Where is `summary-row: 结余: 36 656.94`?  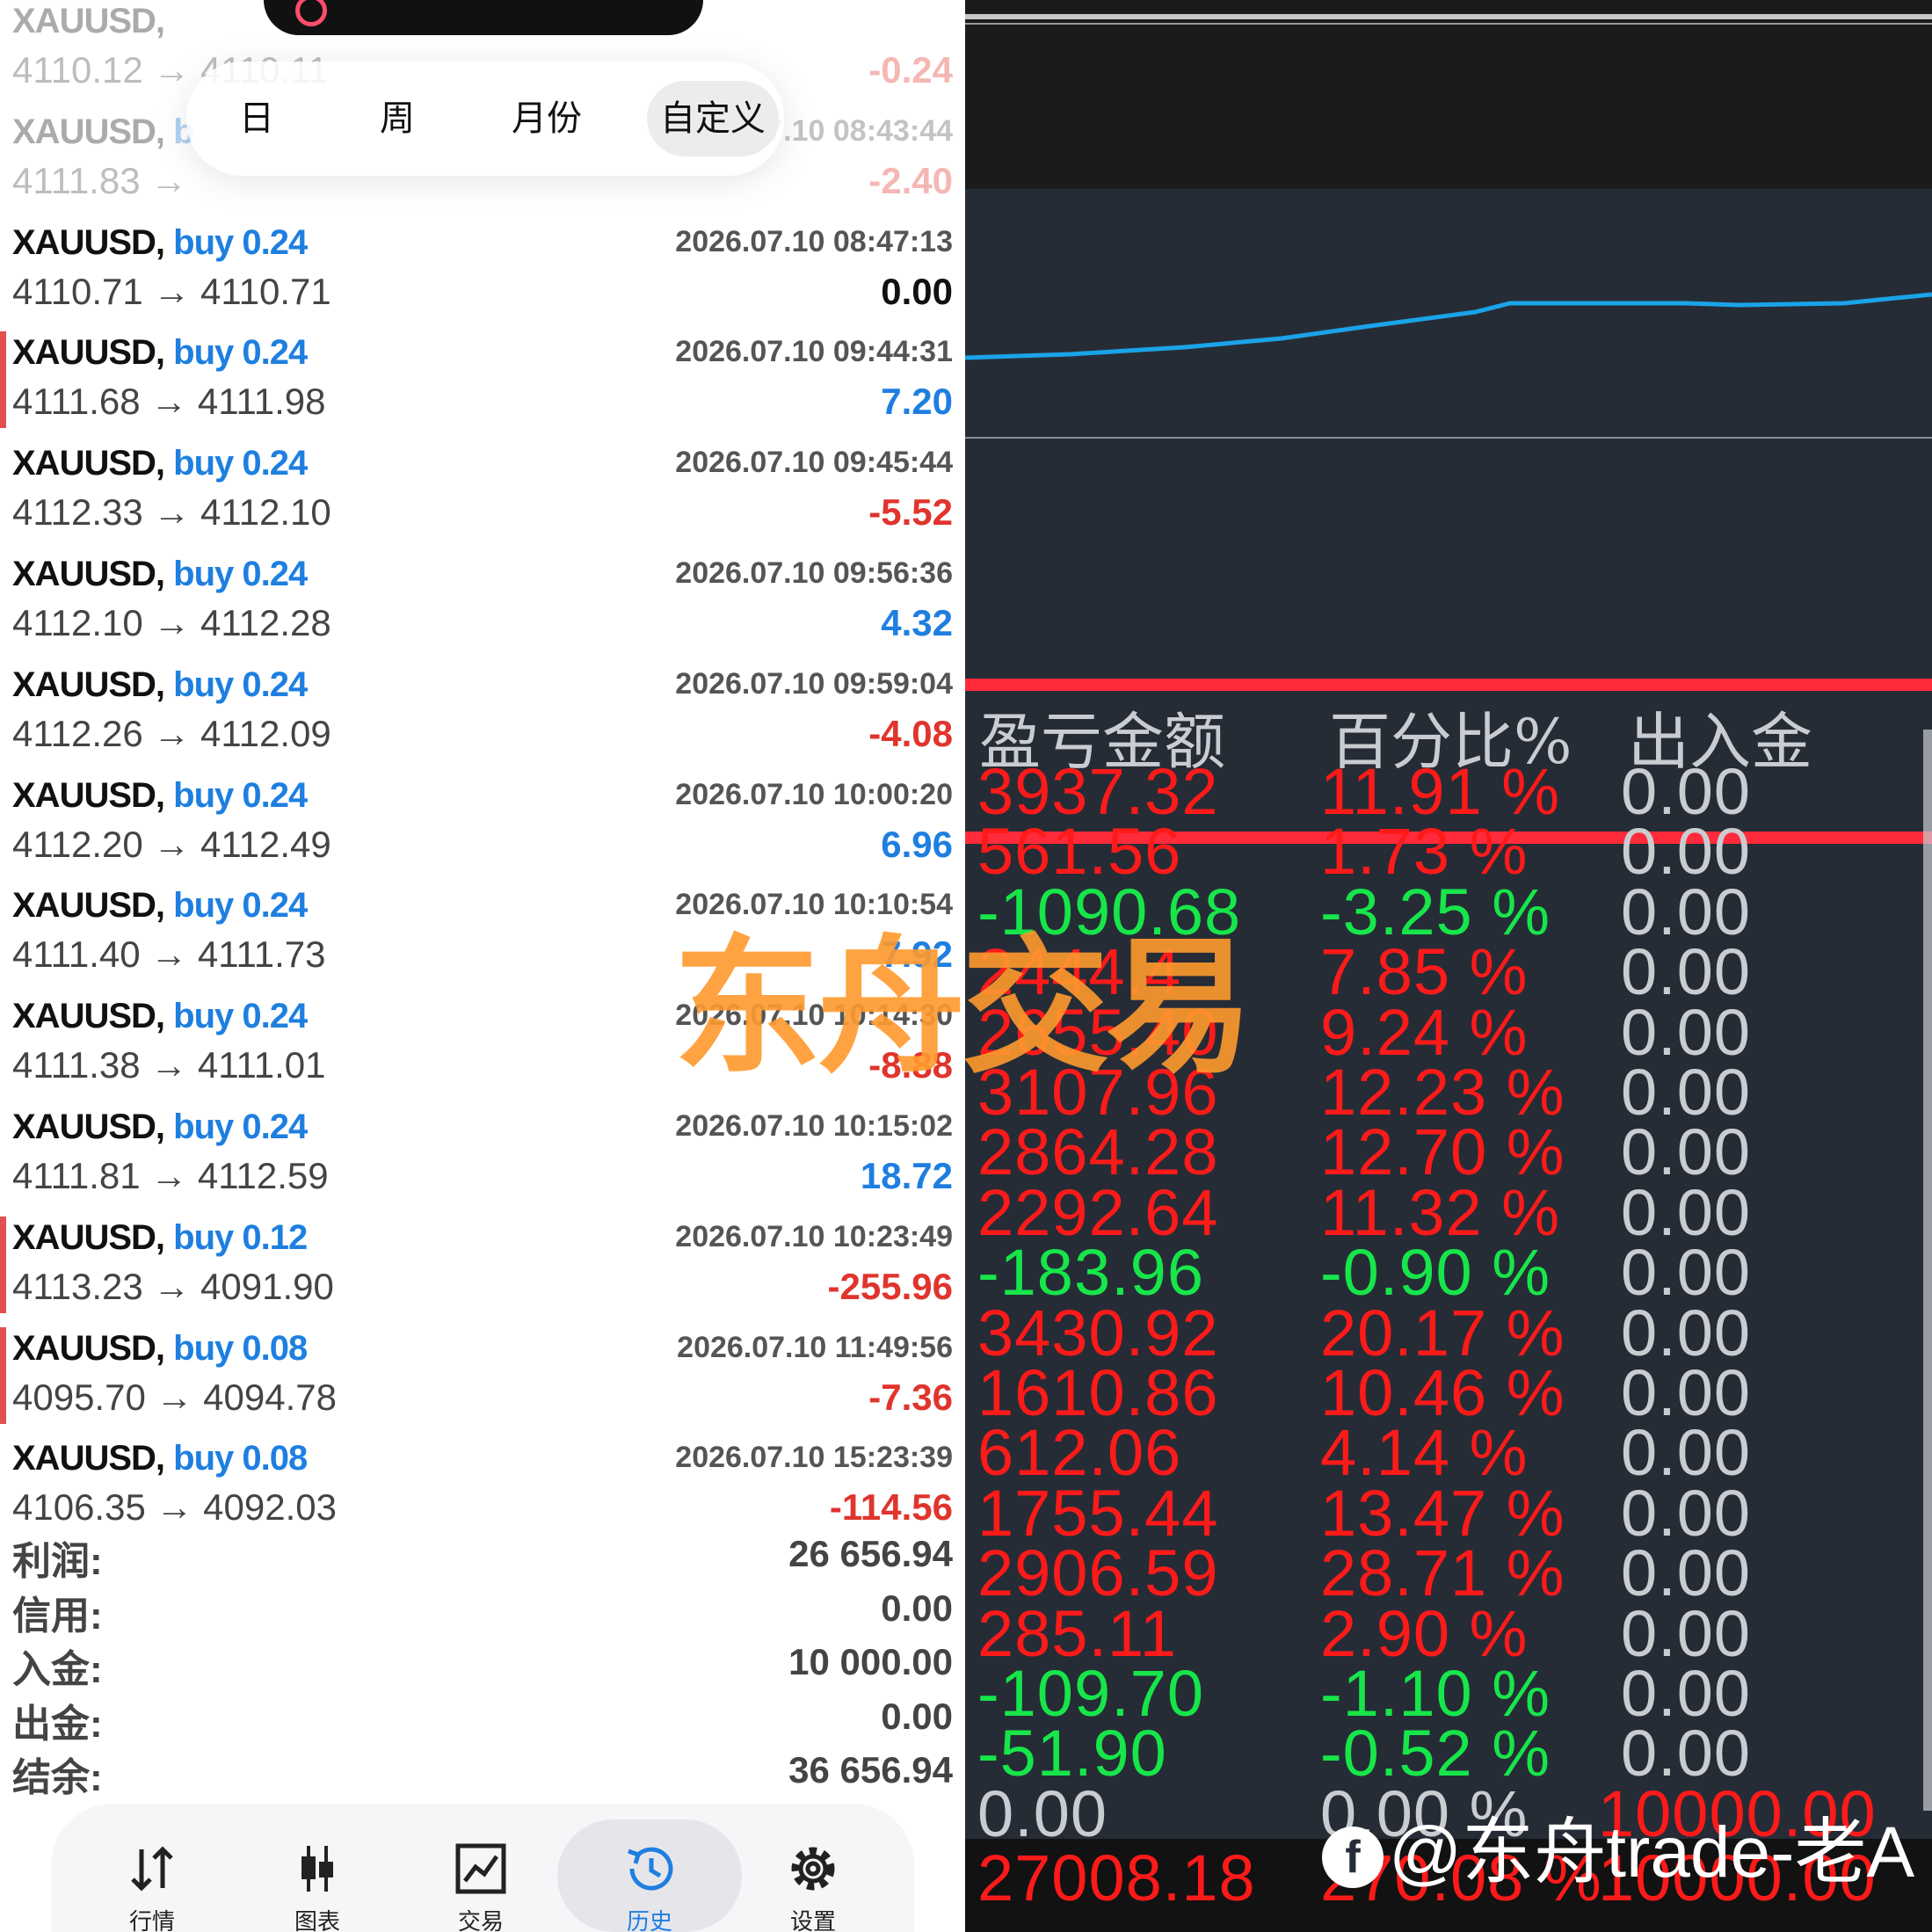
summary-row: 结余: 36 656.94 is located at coordinates (483, 1773).